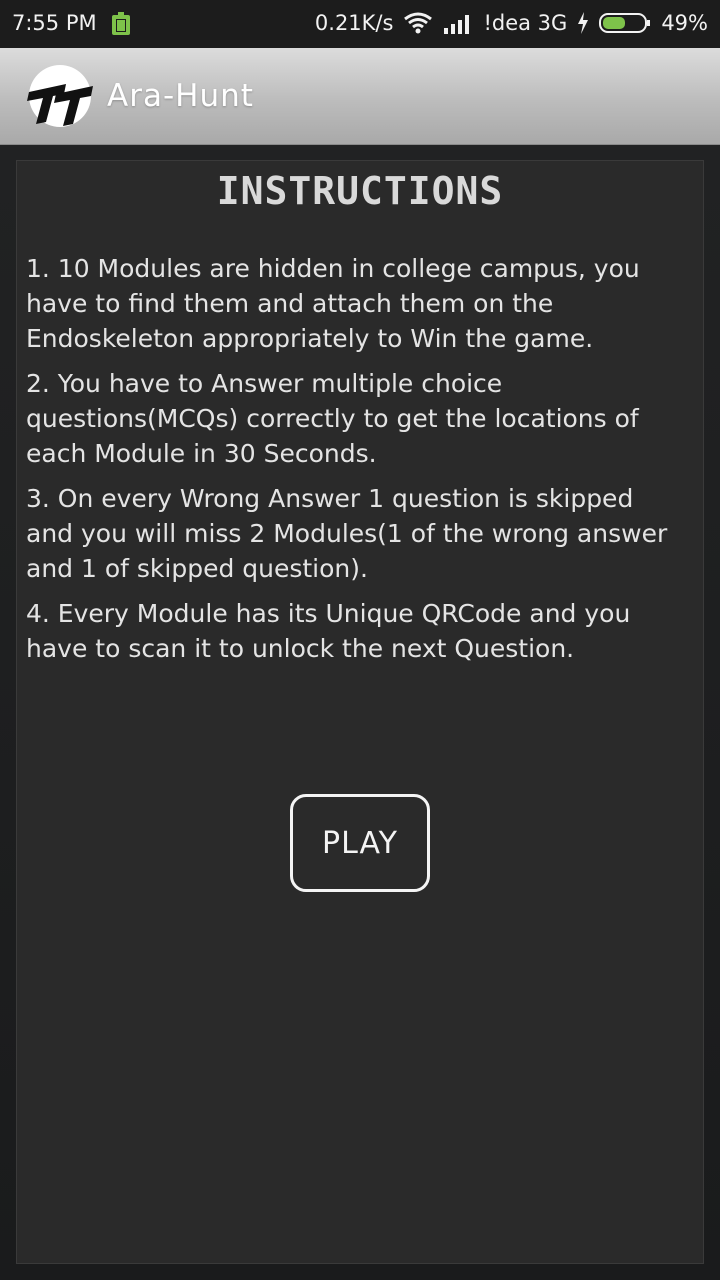 This screenshot has height=1280, width=720. What do you see at coordinates (684, 23) in the screenshot?
I see `battery-percent: 49%` at bounding box center [684, 23].